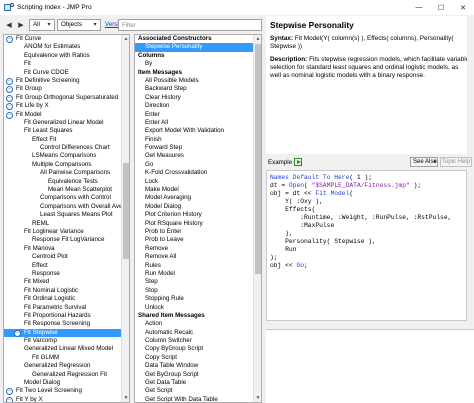 This screenshot has height=403, width=474. Describe the element at coordinates (9, 24) in the screenshot. I see `back-arrow-icon: ◀` at that location.